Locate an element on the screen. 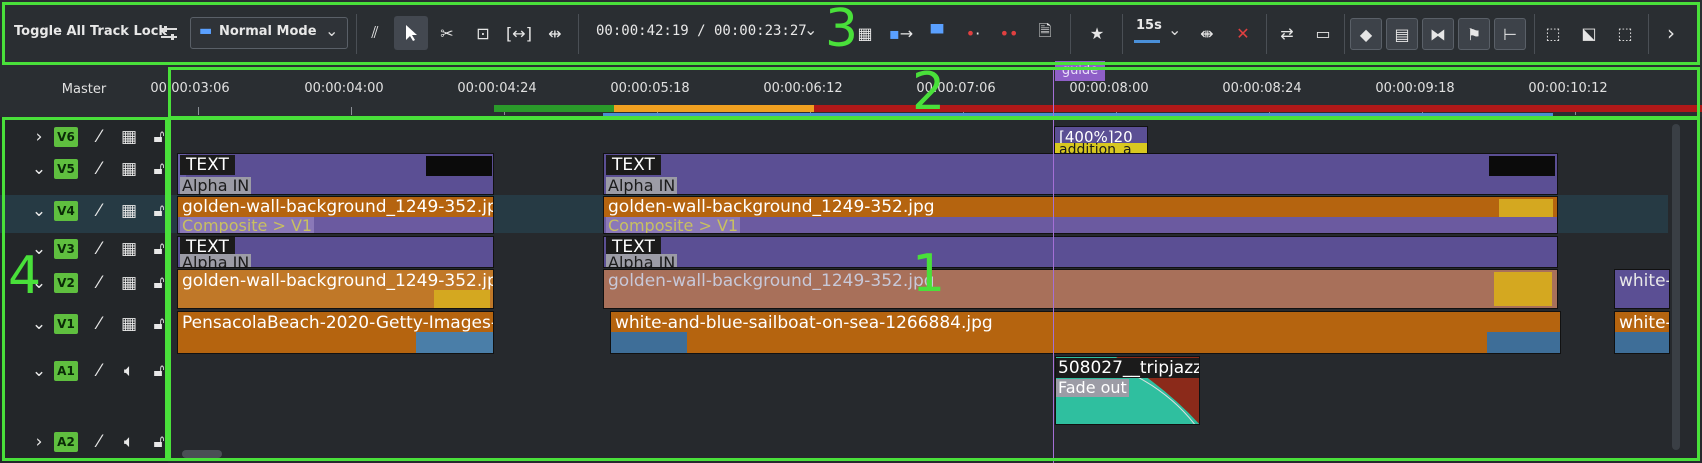 This screenshot has height=463, width=1702. clip-audio-a1: 508027__tripjazz Fade out is located at coordinates (1127, 390).